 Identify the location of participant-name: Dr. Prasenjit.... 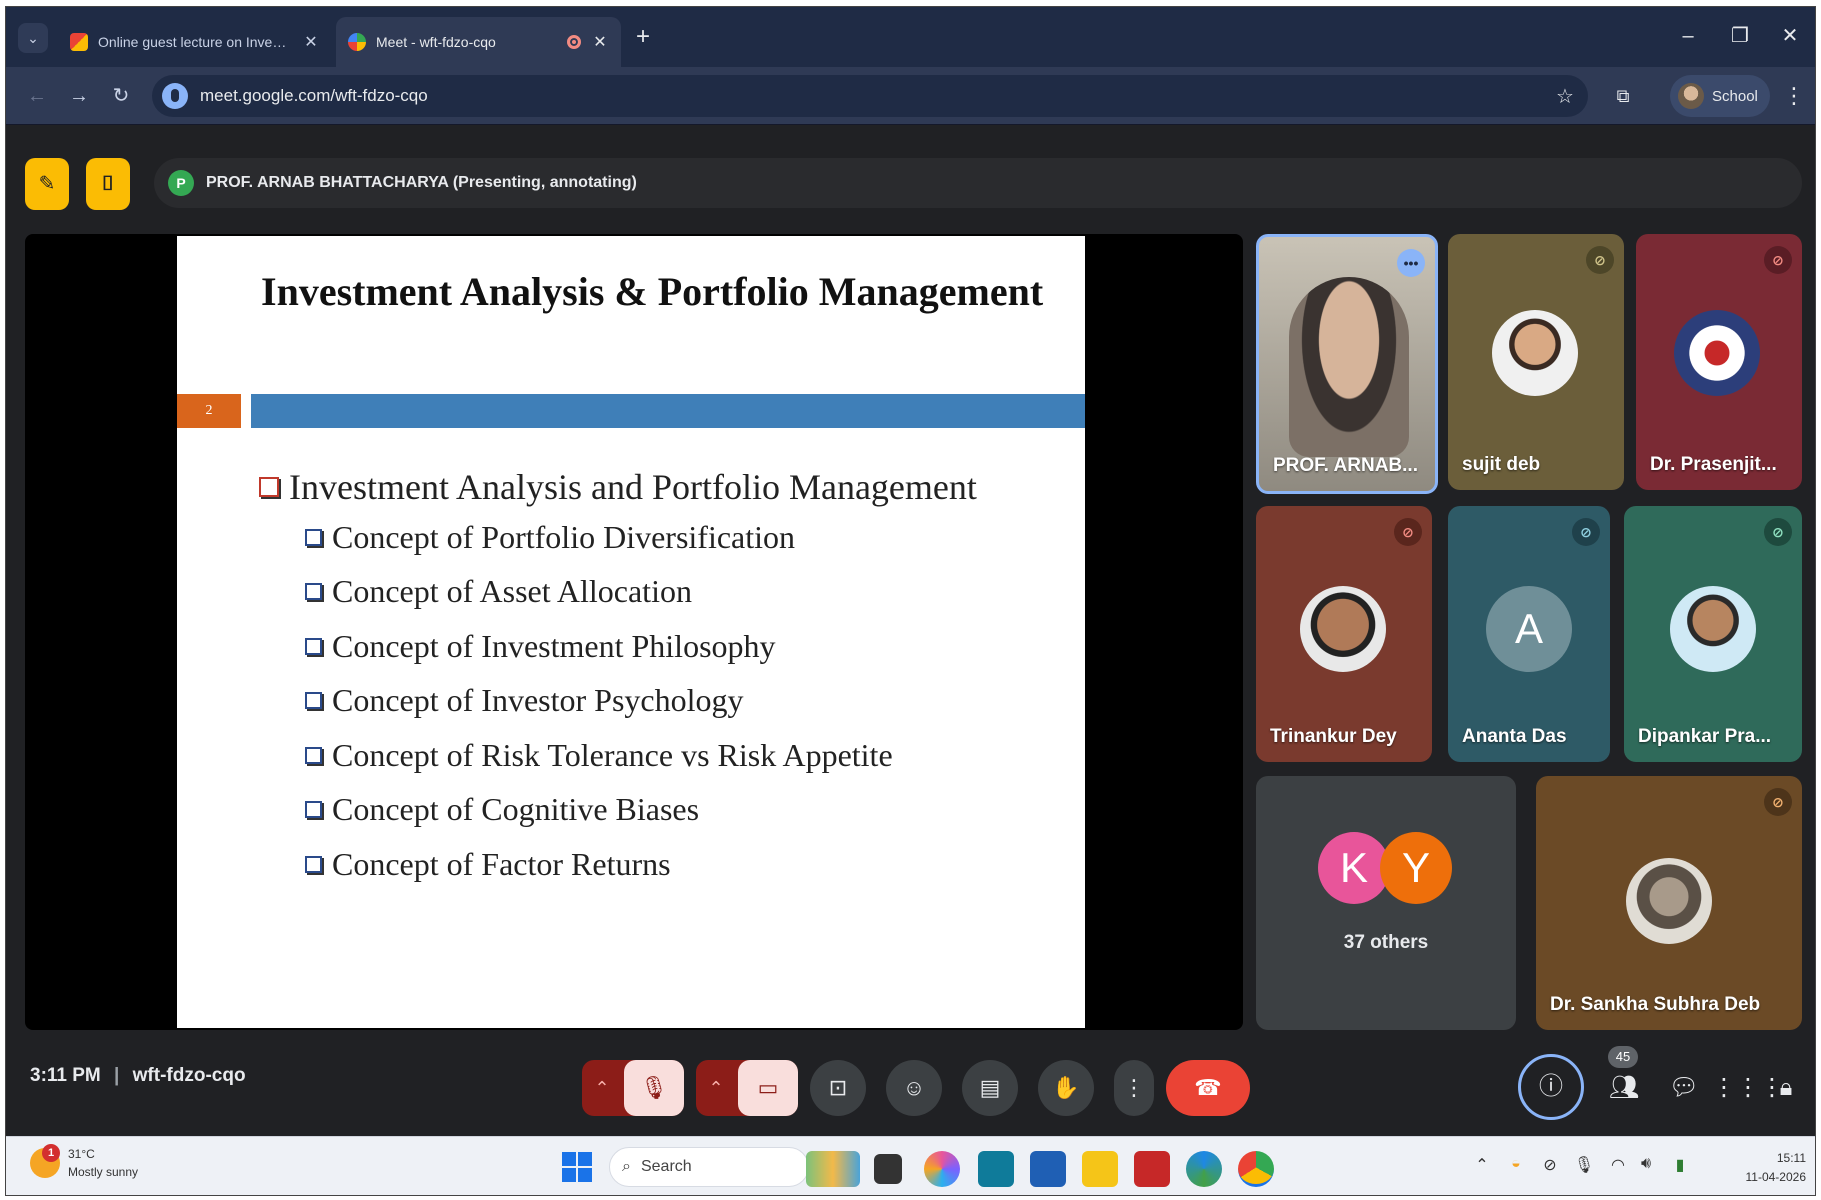
(1713, 464).